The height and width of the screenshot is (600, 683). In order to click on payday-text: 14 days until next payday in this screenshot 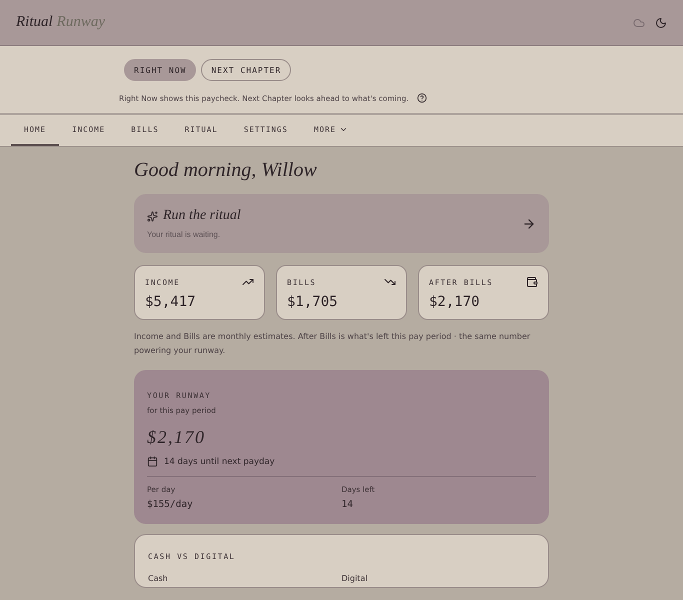, I will do `click(219, 461)`.